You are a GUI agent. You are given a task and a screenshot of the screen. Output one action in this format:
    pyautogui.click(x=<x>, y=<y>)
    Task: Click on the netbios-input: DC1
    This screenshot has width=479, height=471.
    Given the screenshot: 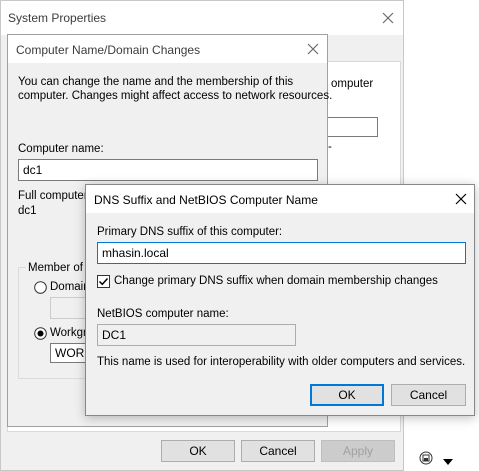 What is the action you would take?
    pyautogui.click(x=196, y=335)
    